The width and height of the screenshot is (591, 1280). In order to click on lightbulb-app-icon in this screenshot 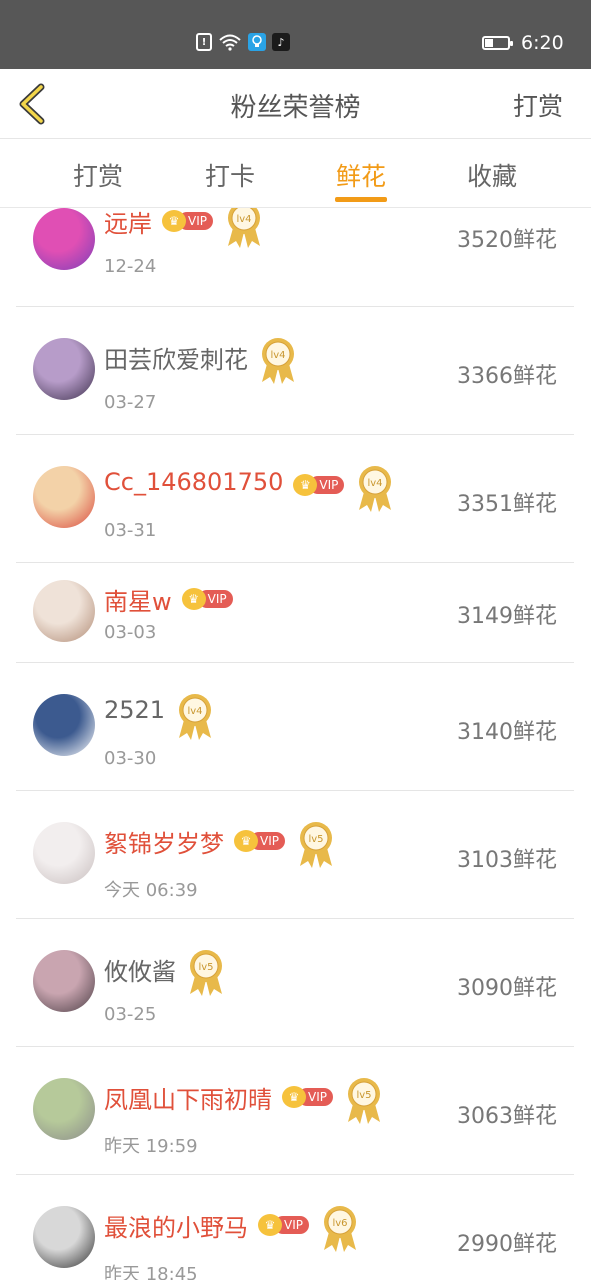, I will do `click(257, 42)`.